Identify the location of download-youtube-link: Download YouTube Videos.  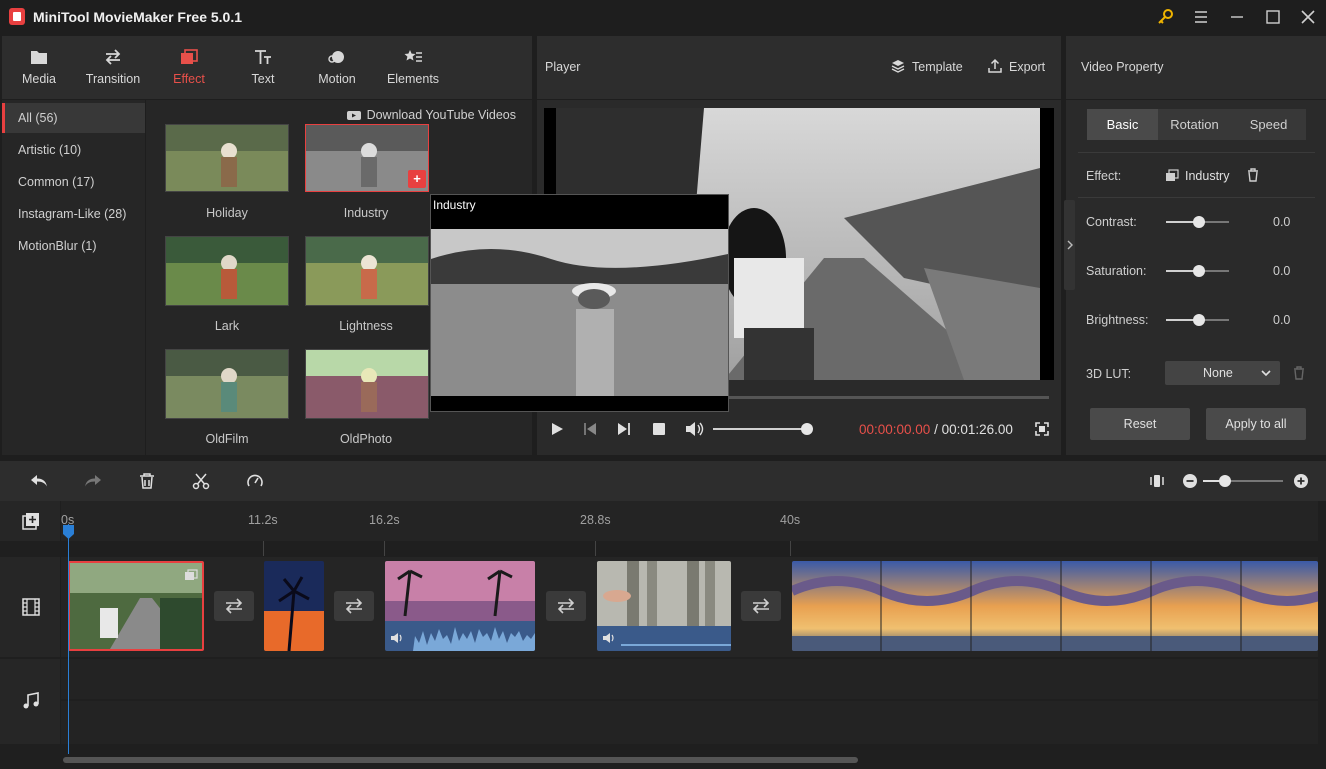
(431, 115).